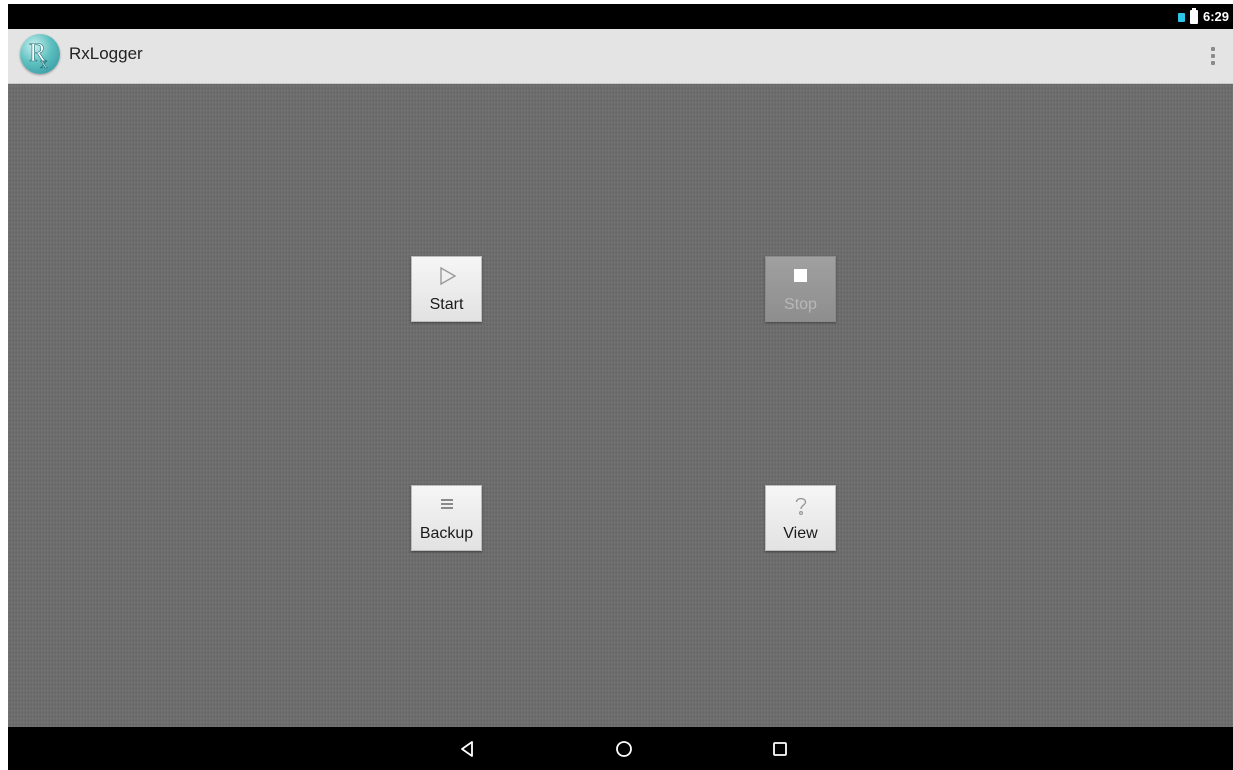 The width and height of the screenshot is (1233, 770). I want to click on back-icon, so click(468, 749).